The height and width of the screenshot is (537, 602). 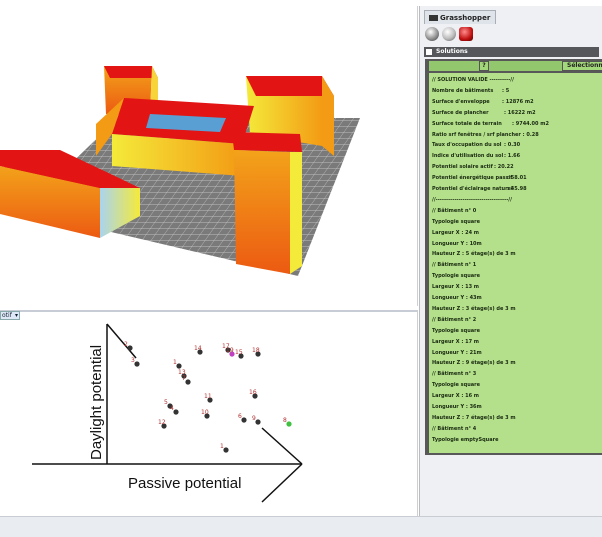 I want to click on select-button: Sélectionner, so click(x=582, y=66).